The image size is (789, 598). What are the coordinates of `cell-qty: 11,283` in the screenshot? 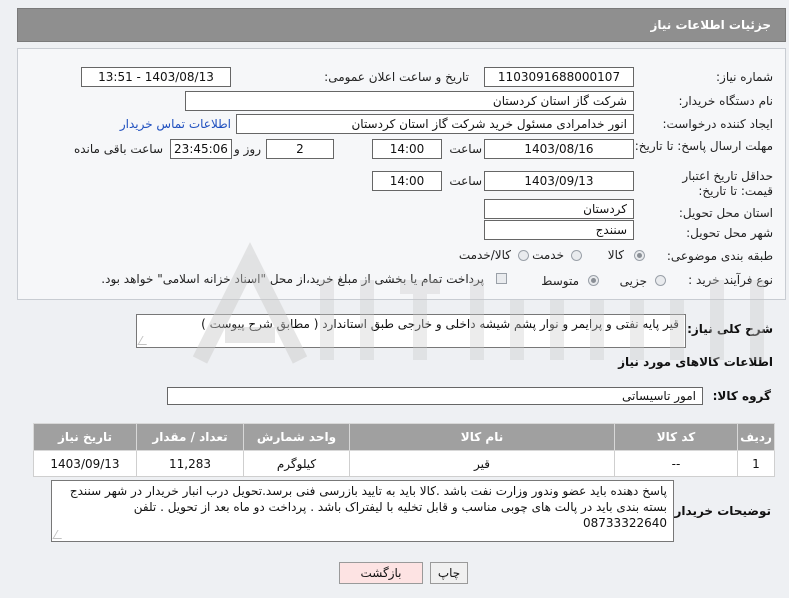 It's located at (190, 463).